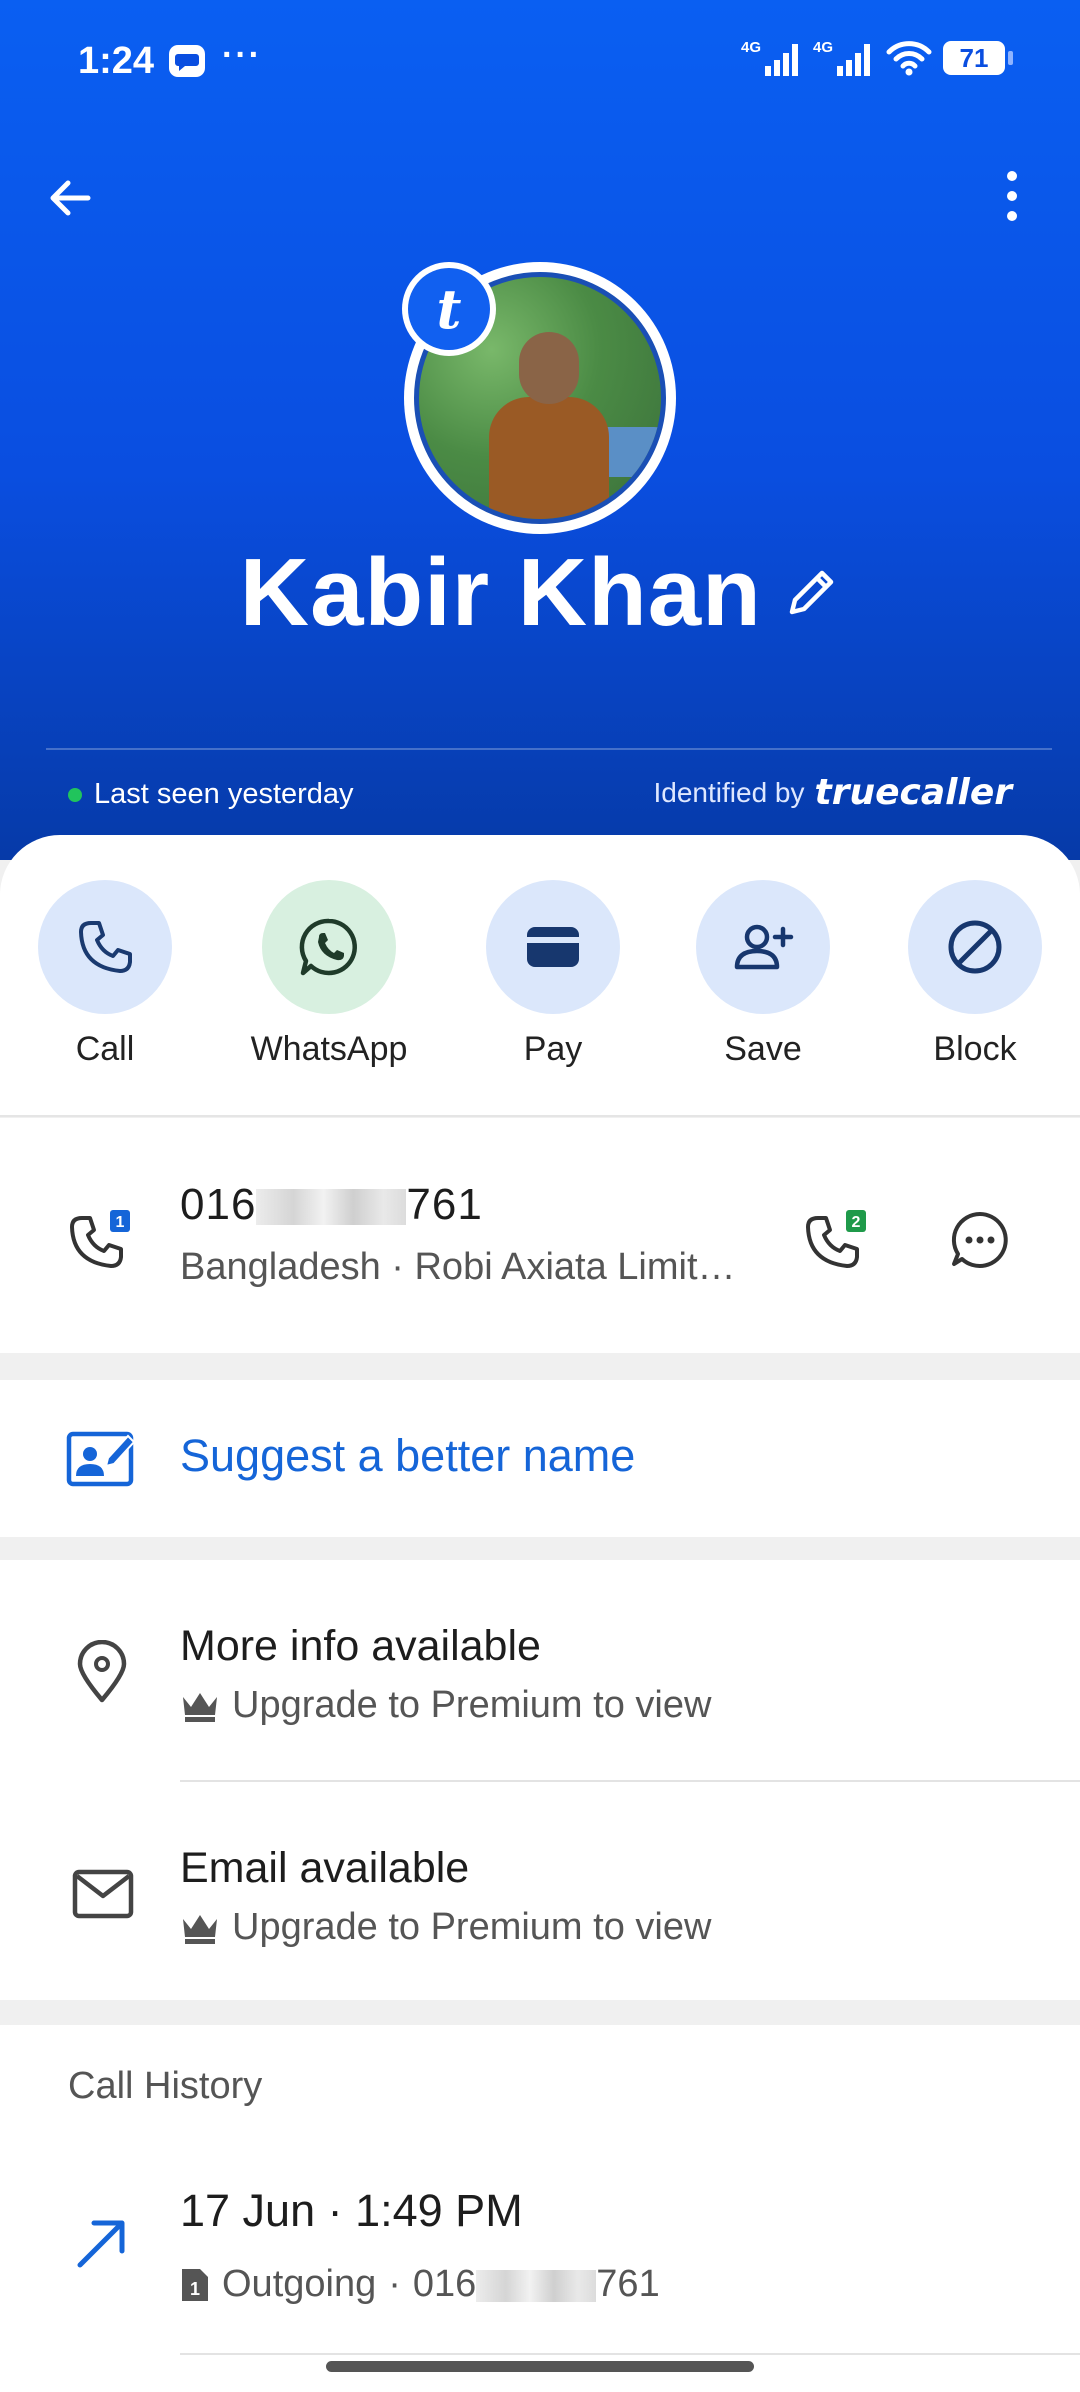 This screenshot has height=2392, width=1080. Describe the element at coordinates (975, 947) in the screenshot. I see `block-icon` at that location.